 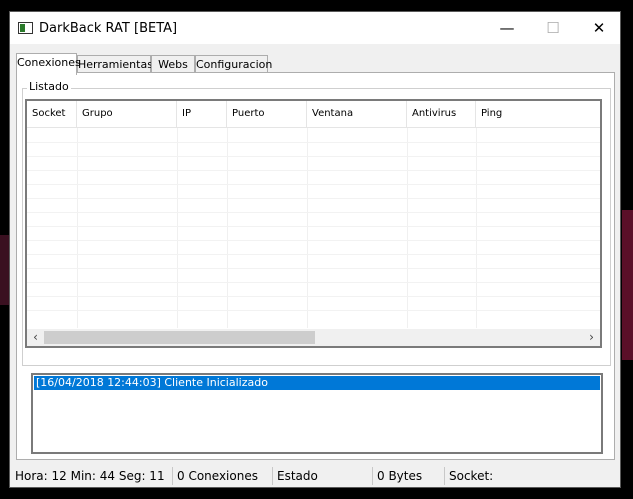 I want to click on desktop-background-left, so click(x=4, y=270).